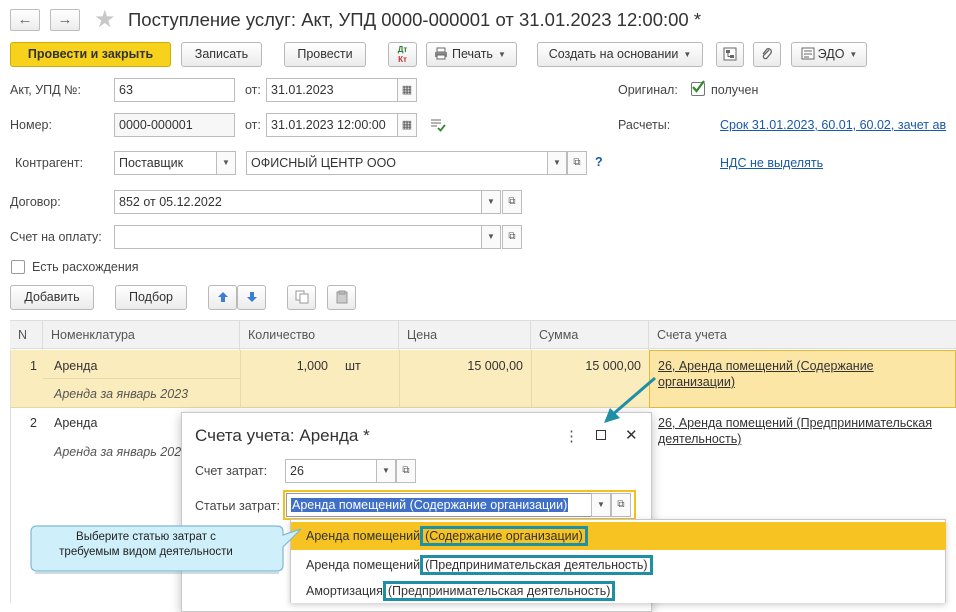  I want to click on dt-kt-button: Дт Кт, so click(402, 54).